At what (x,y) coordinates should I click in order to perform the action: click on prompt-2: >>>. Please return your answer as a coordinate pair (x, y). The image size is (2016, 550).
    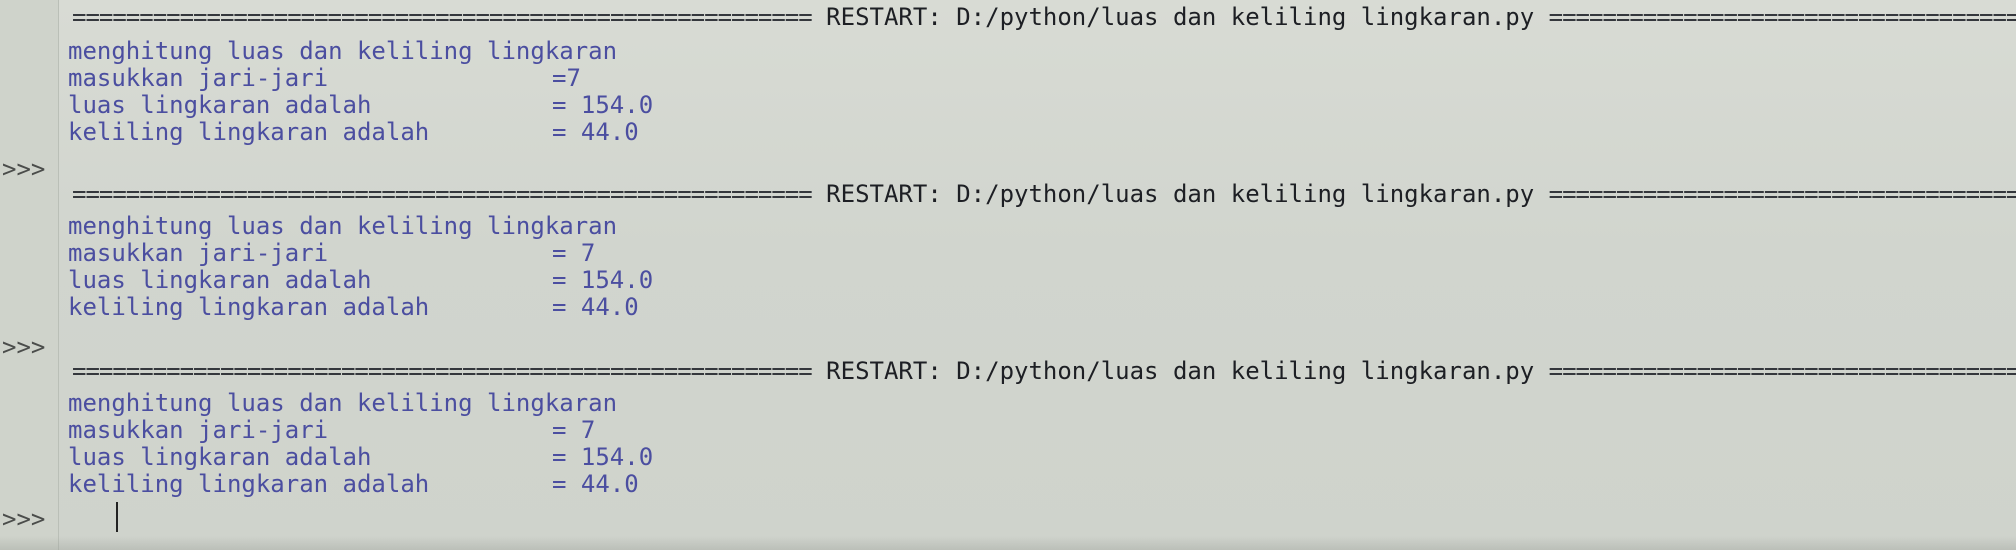
    Looking at the image, I should click on (24, 347).